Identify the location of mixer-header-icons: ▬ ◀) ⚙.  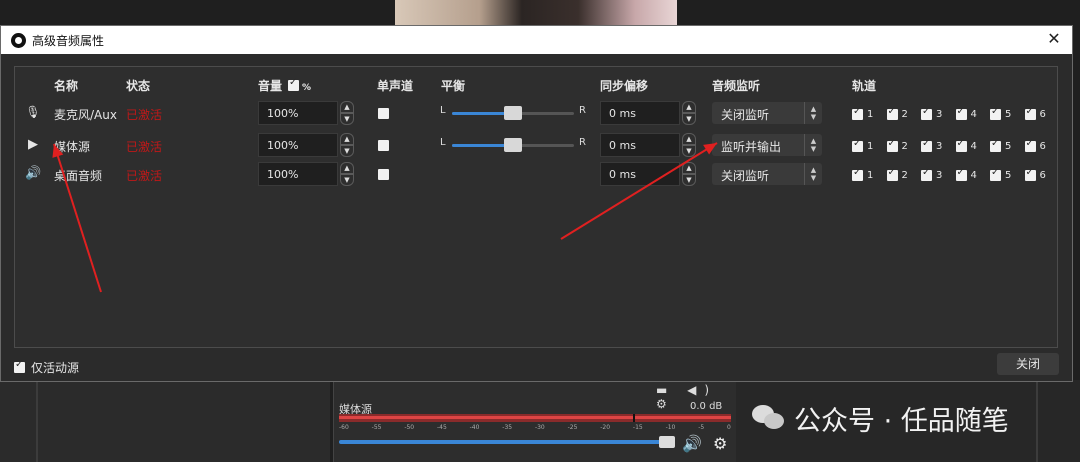
(693, 397).